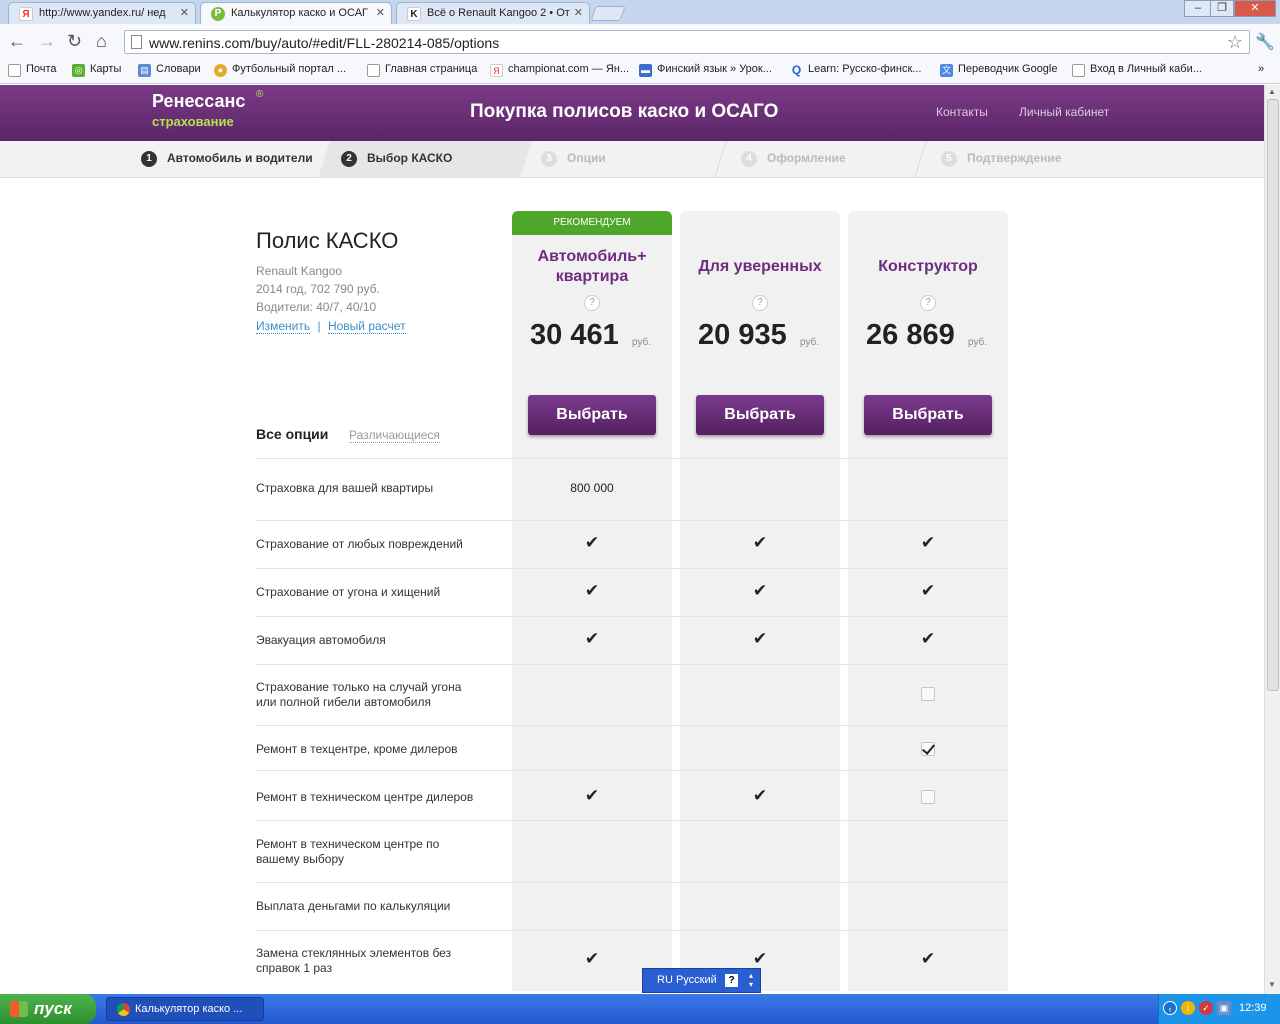  What do you see at coordinates (414, 14) in the screenshot?
I see `kangoo-icon: K` at bounding box center [414, 14].